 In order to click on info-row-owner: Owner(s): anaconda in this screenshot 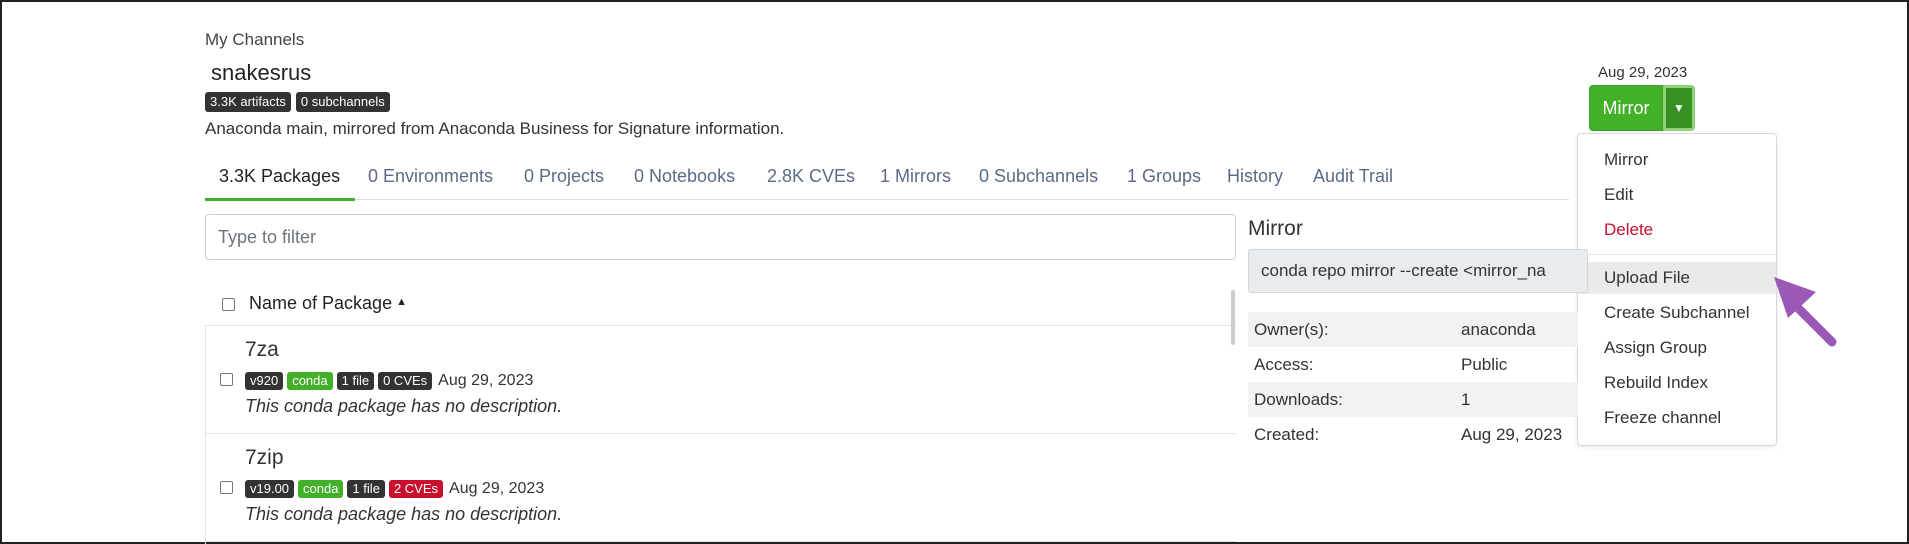, I will do `click(1413, 329)`.